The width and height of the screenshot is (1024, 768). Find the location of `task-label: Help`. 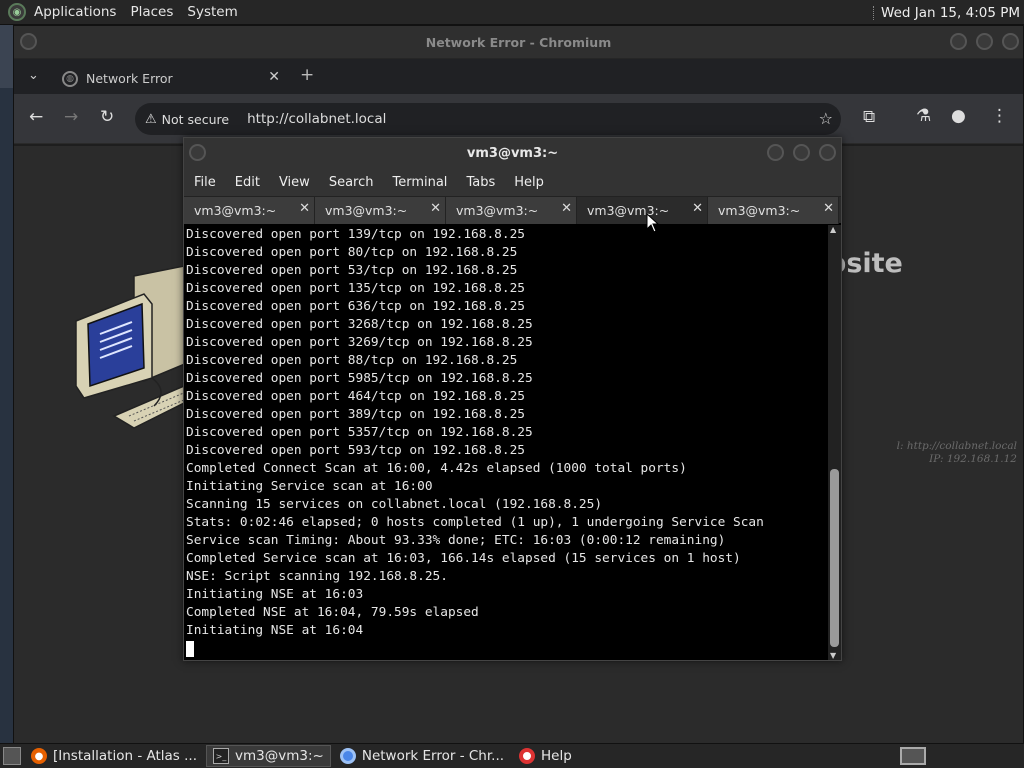

task-label: Help is located at coordinates (556, 756).